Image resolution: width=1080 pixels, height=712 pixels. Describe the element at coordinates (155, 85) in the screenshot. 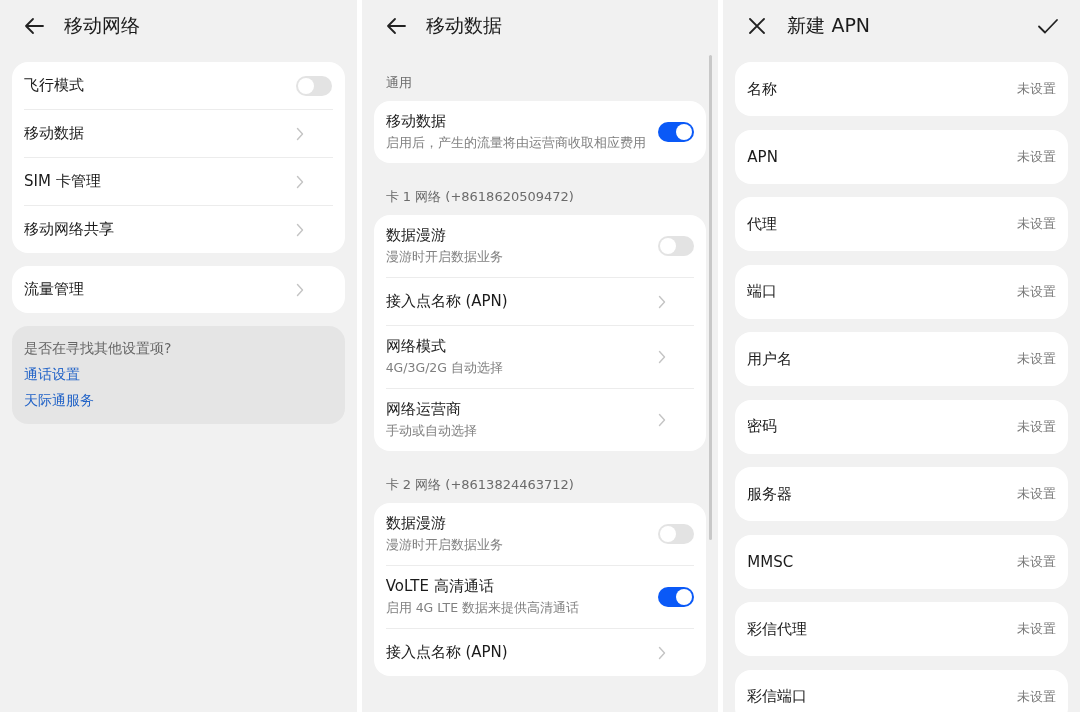

I see `setting-label: 飞行模式` at that location.